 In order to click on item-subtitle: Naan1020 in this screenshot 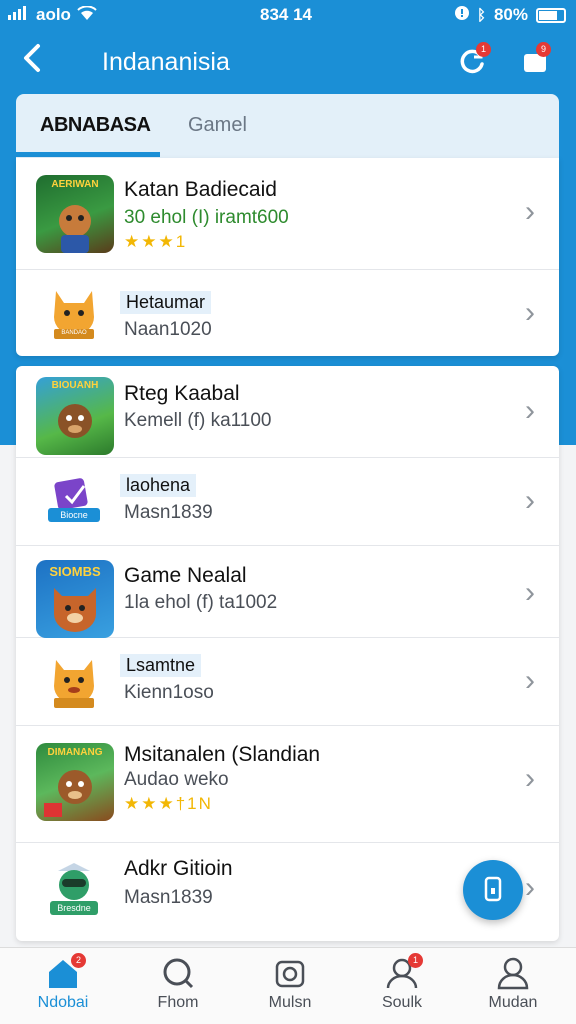, I will do `click(168, 329)`.